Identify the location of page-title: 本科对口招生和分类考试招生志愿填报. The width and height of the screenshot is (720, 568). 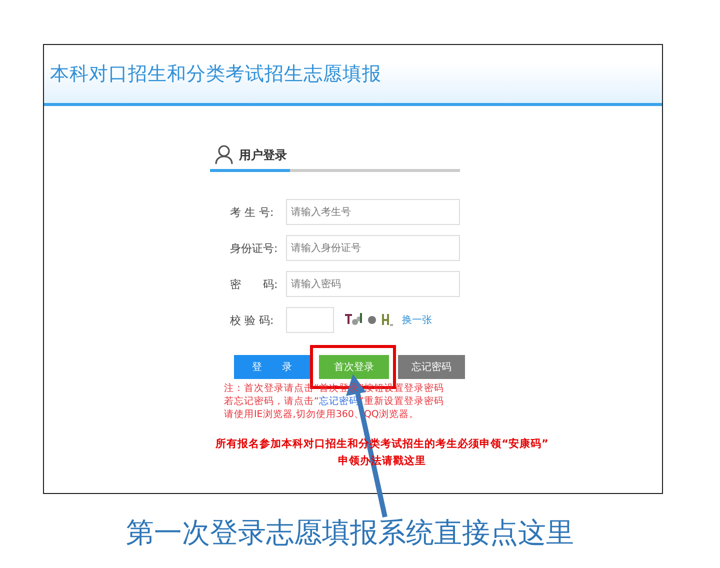
(216, 74).